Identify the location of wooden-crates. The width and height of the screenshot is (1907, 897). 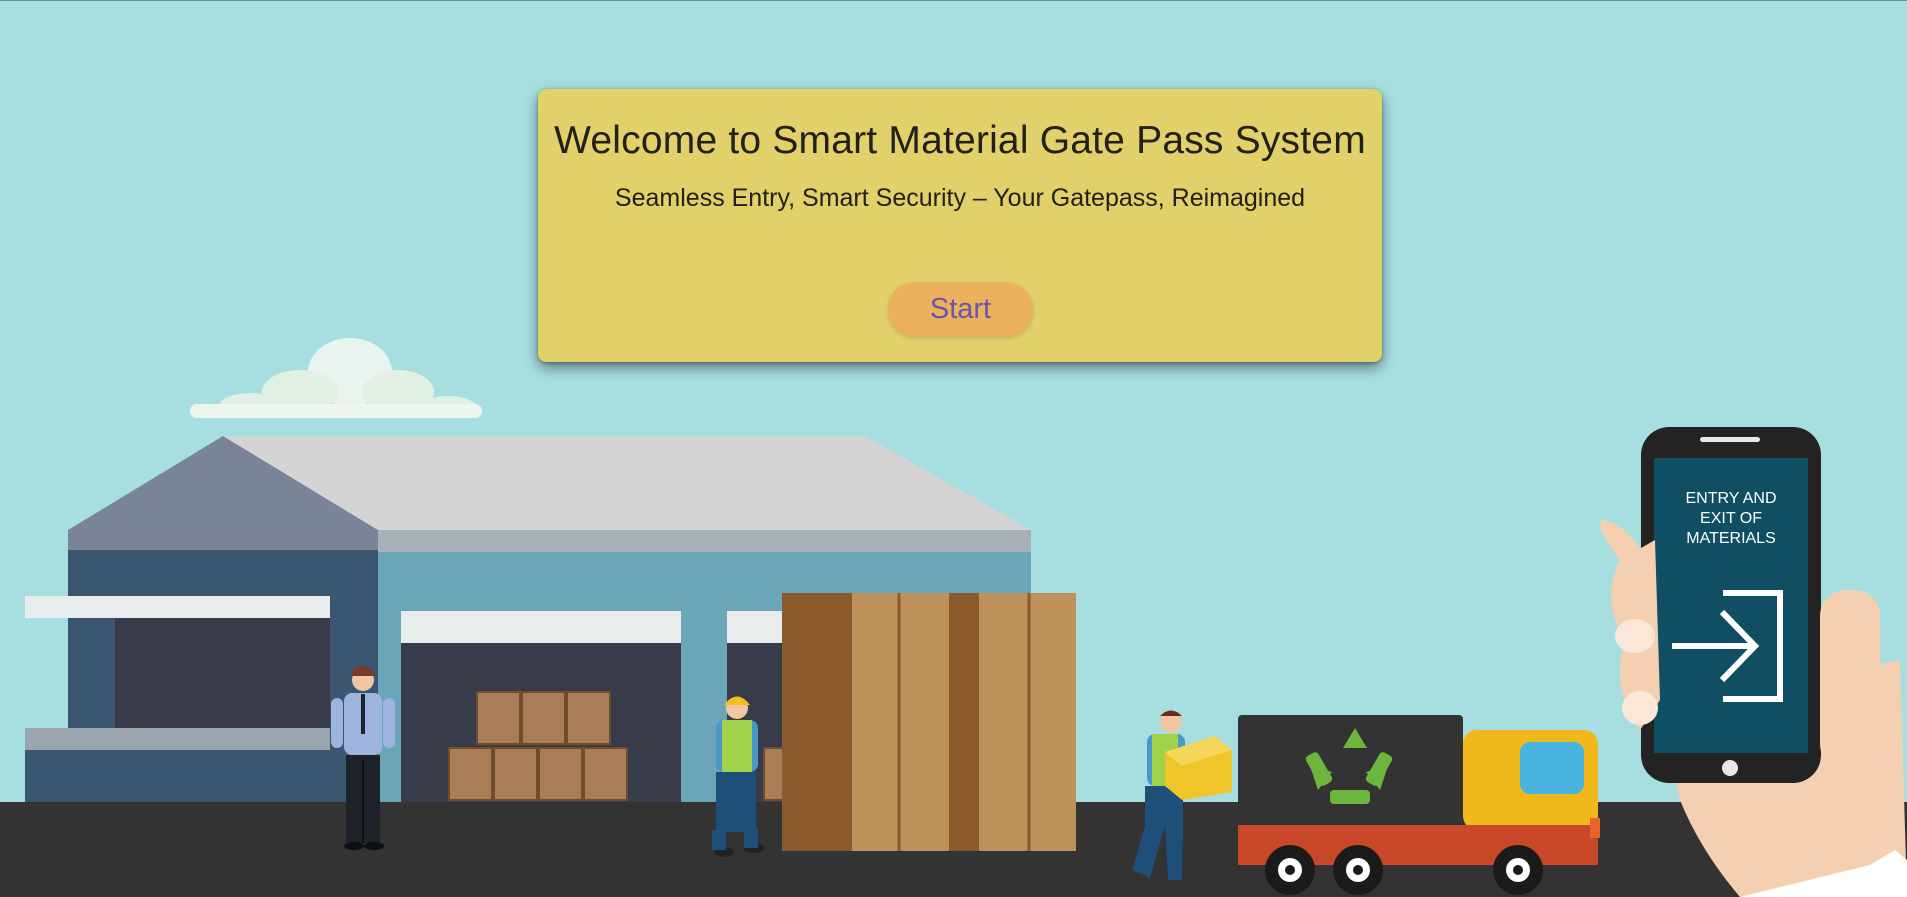
(929, 722).